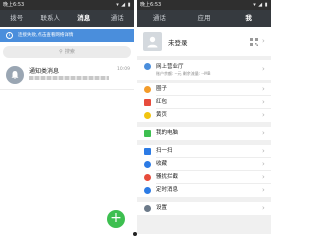  What do you see at coordinates (162, 102) in the screenshot?
I see `menu-item-label: 红包` at bounding box center [162, 102].